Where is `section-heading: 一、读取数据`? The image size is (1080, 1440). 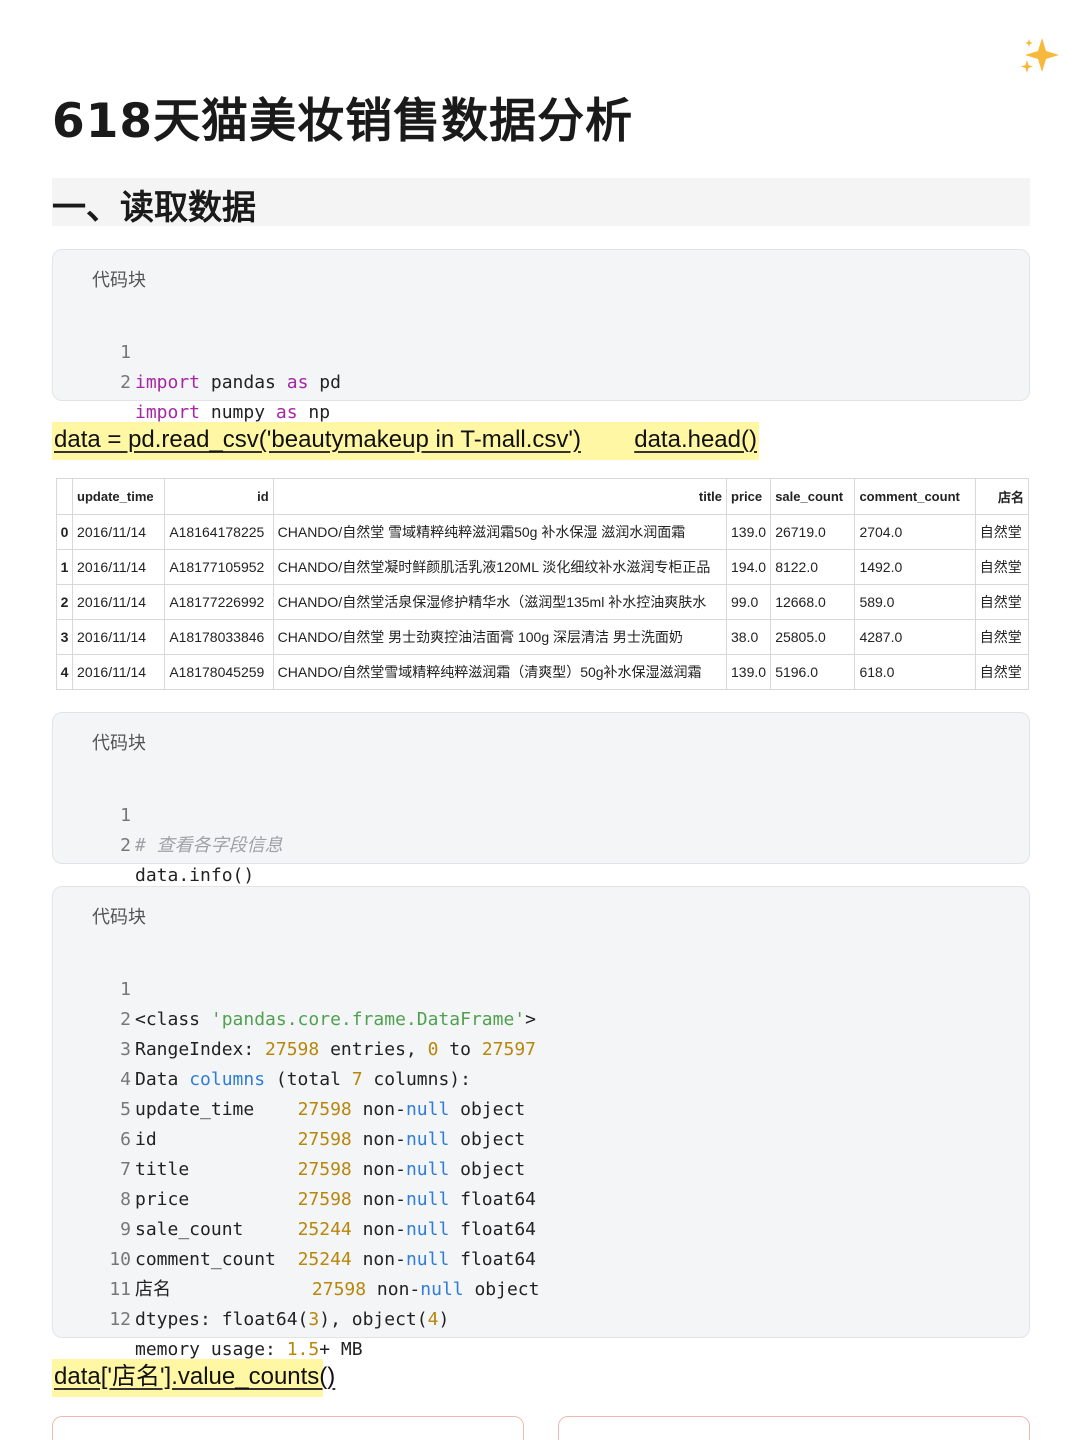
section-heading: 一、读取数据 is located at coordinates (541, 203).